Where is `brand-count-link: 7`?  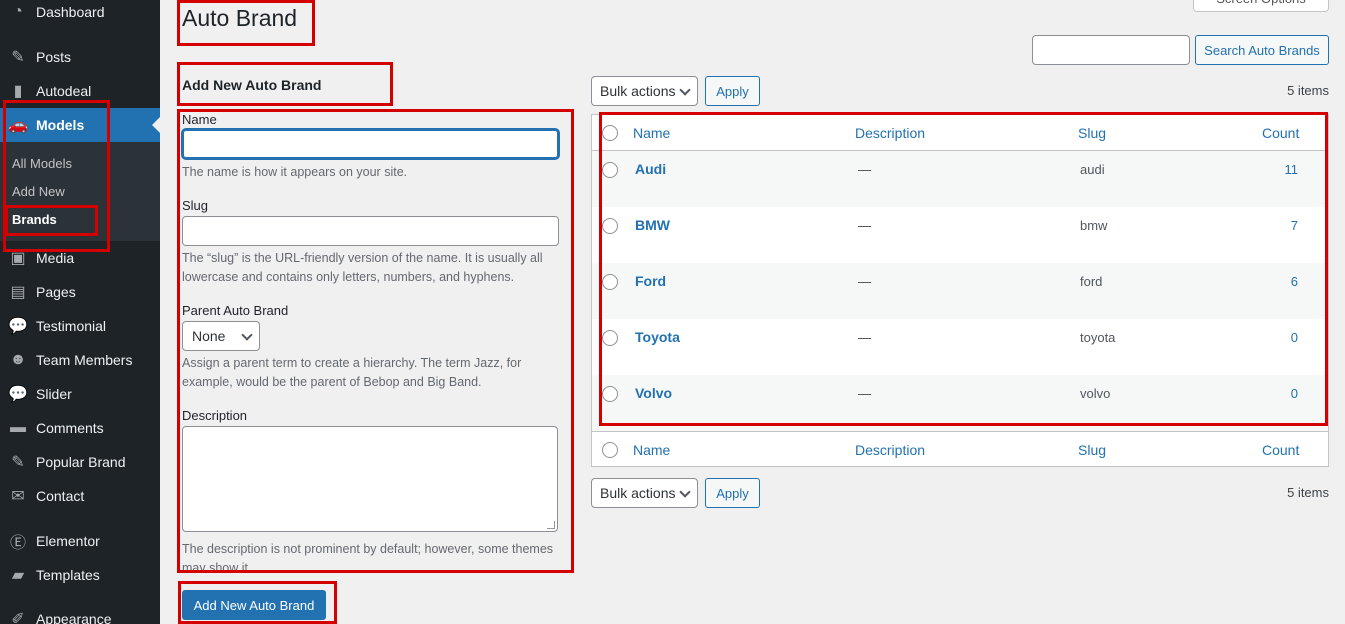 brand-count-link: 7 is located at coordinates (1288, 225).